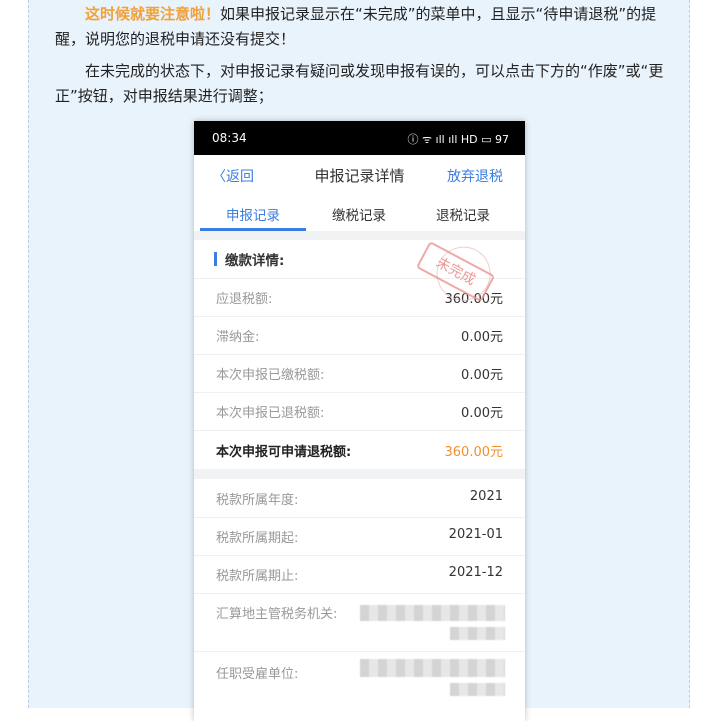 The image size is (720, 721). Describe the element at coordinates (257, 500) in the screenshot. I see `row-label: 税款所属年度:` at that location.